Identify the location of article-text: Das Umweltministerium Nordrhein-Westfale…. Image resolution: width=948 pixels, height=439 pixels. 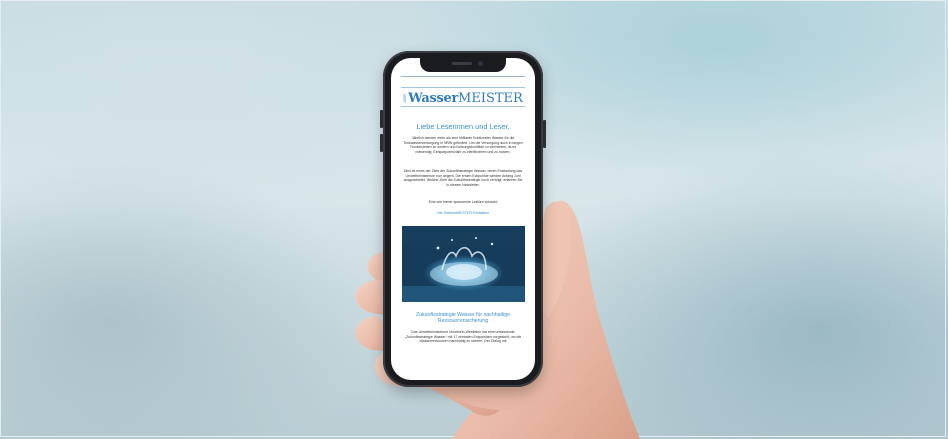
(463, 336).